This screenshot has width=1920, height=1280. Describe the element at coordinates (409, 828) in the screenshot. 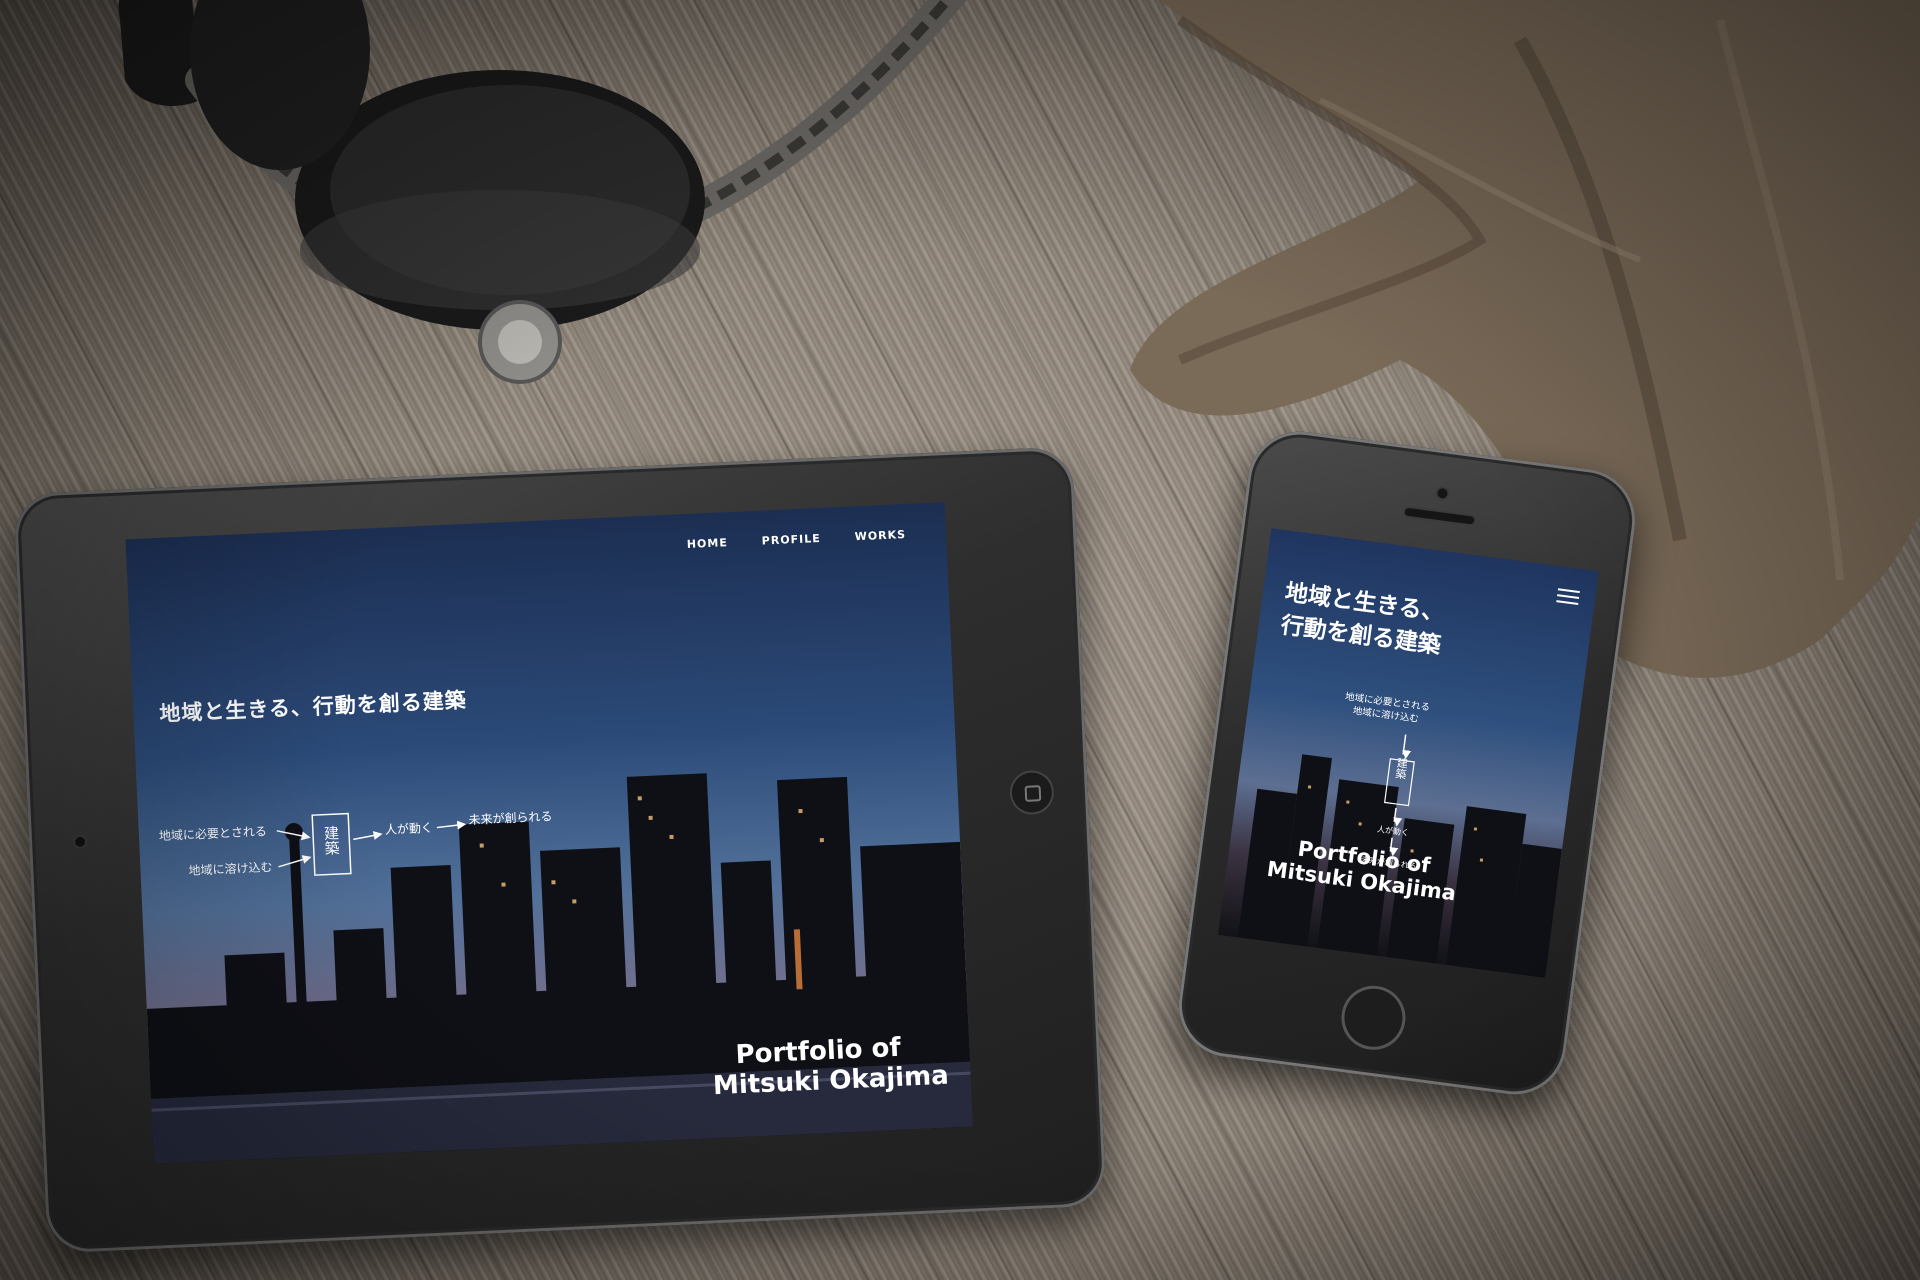

I see `flow-step1: 人が動く` at that location.